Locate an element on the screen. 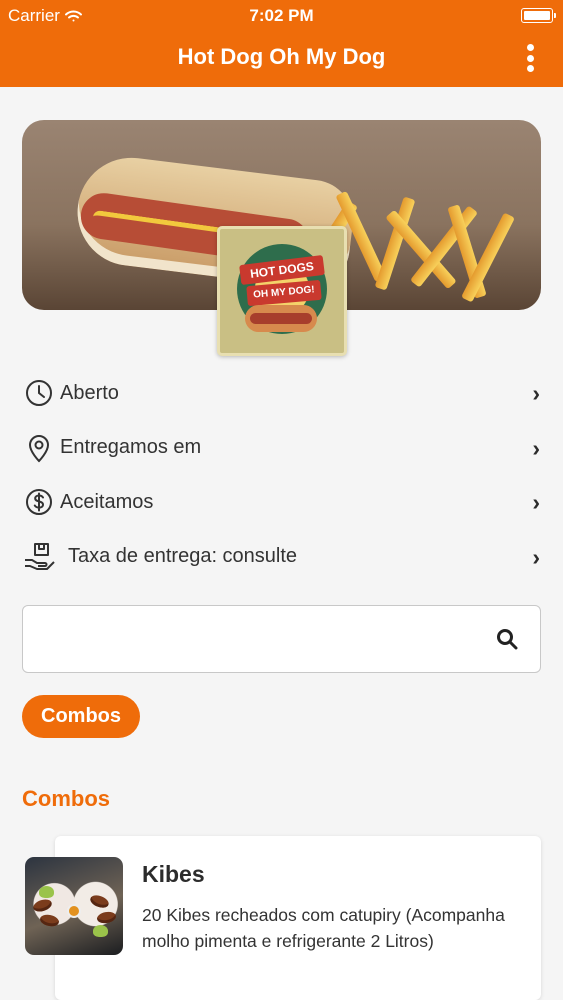  status-time: 7:02 PM is located at coordinates (281, 15).